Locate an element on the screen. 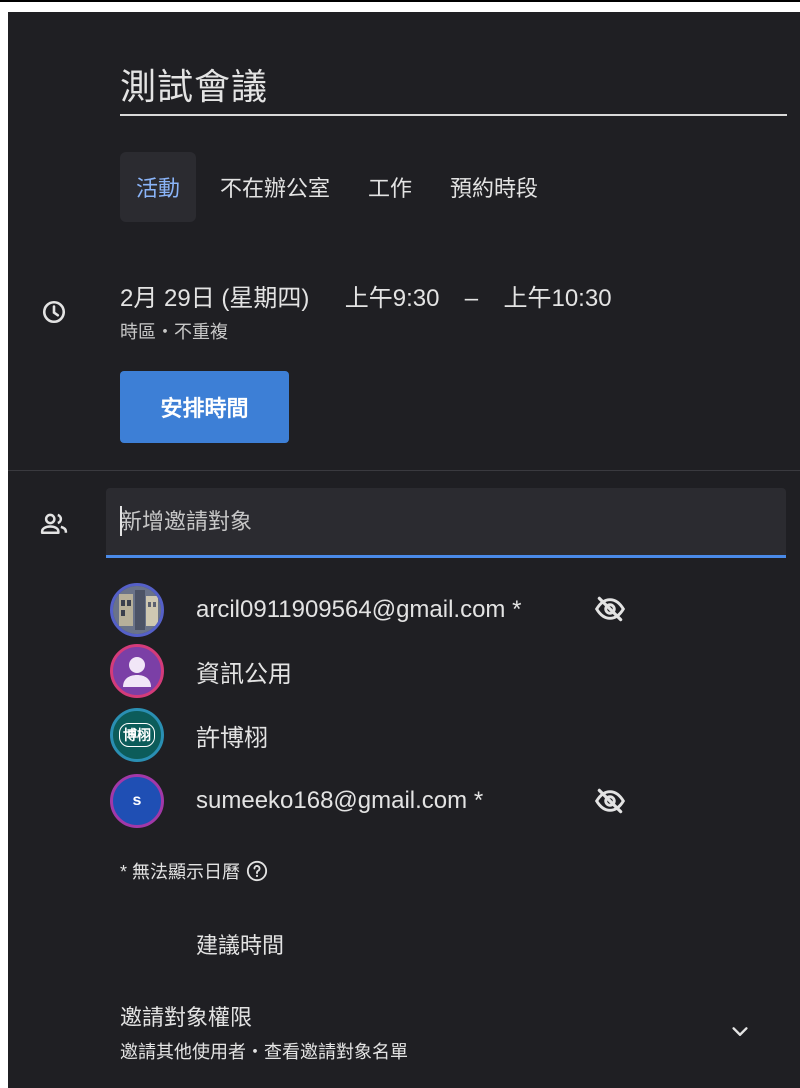 This screenshot has height=1088, width=800. suggest-times-button: 建議時間 is located at coordinates (240, 944).